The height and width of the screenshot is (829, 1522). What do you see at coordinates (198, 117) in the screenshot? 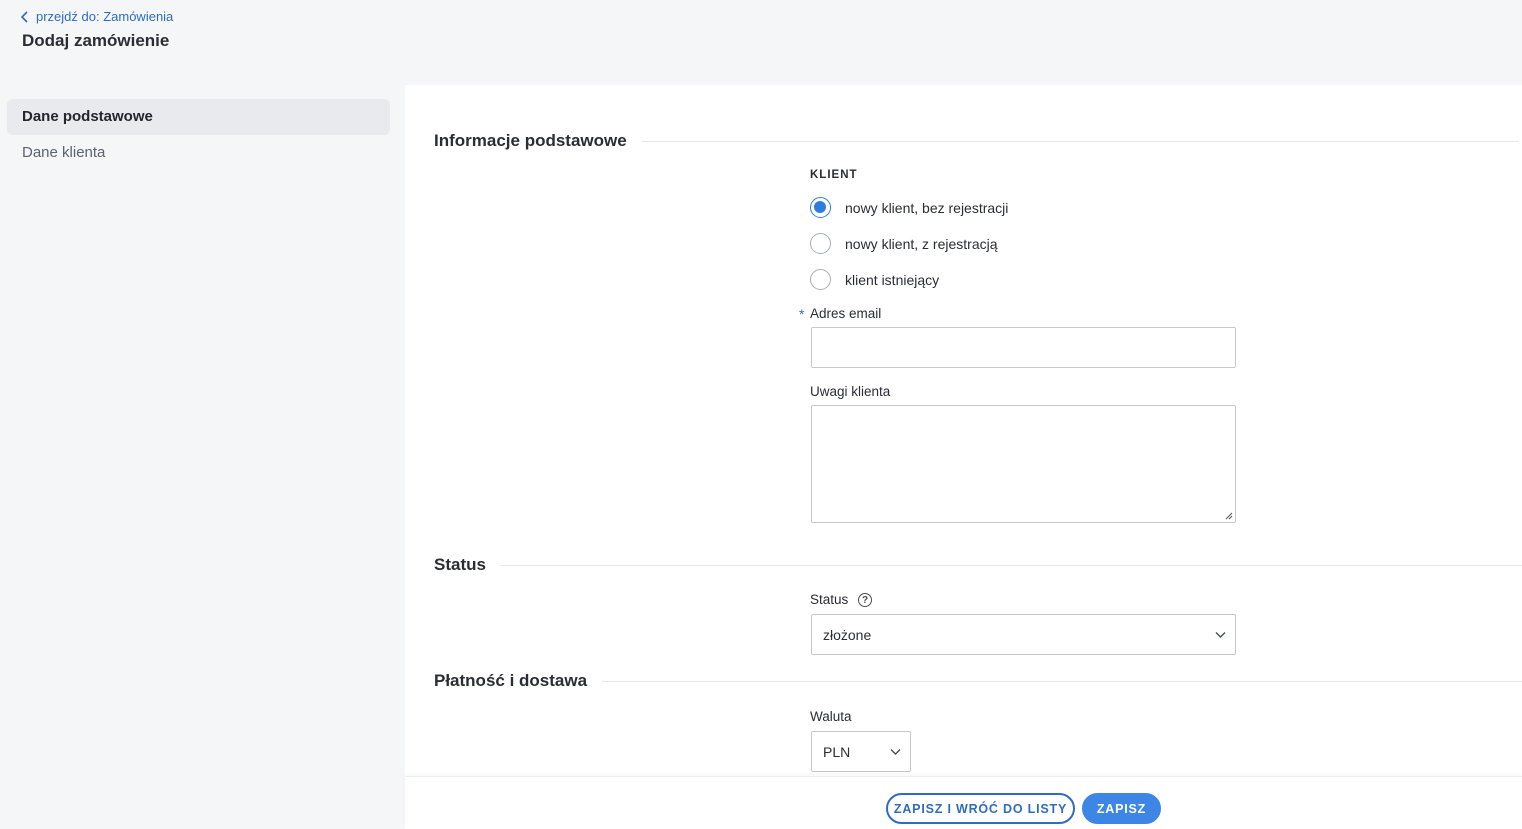
I see `sidebar-item-basic-data: Dane podstawowe` at bounding box center [198, 117].